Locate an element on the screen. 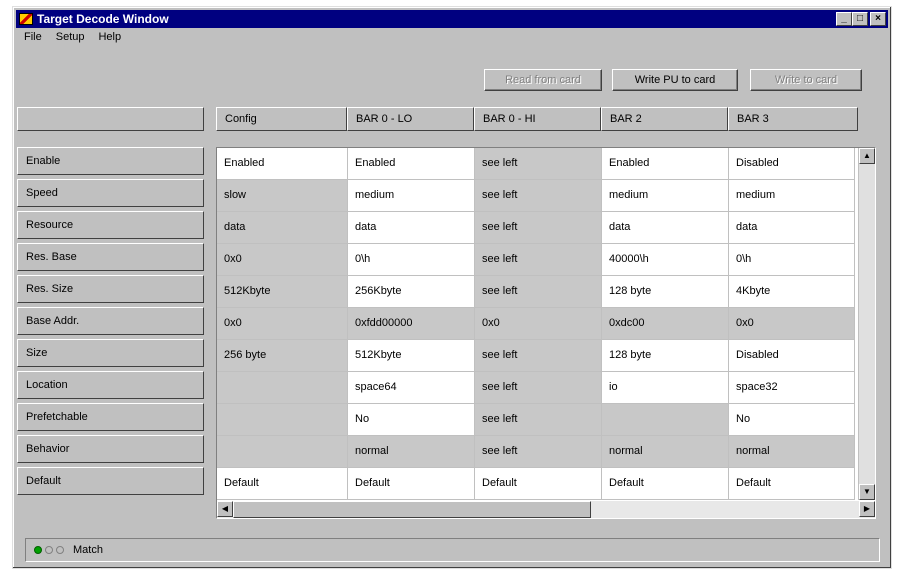 This screenshot has width=899, height=577. row-header: Behavior is located at coordinates (110, 449).